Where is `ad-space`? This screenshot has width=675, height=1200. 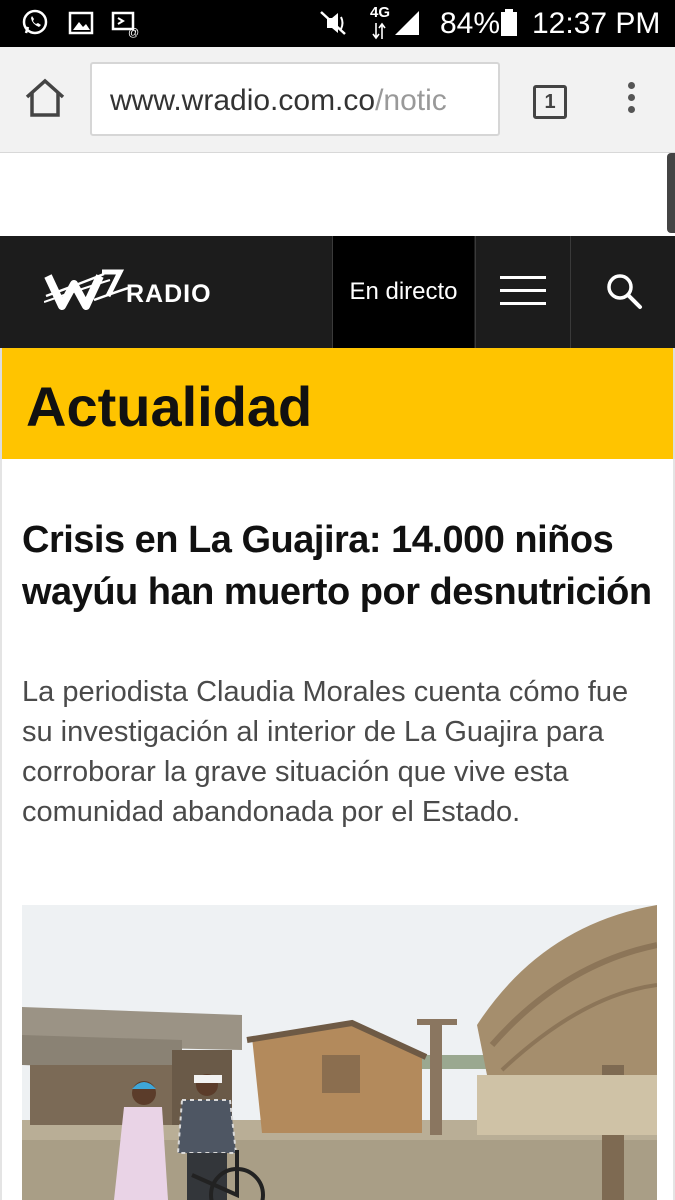
ad-space is located at coordinates (337, 194).